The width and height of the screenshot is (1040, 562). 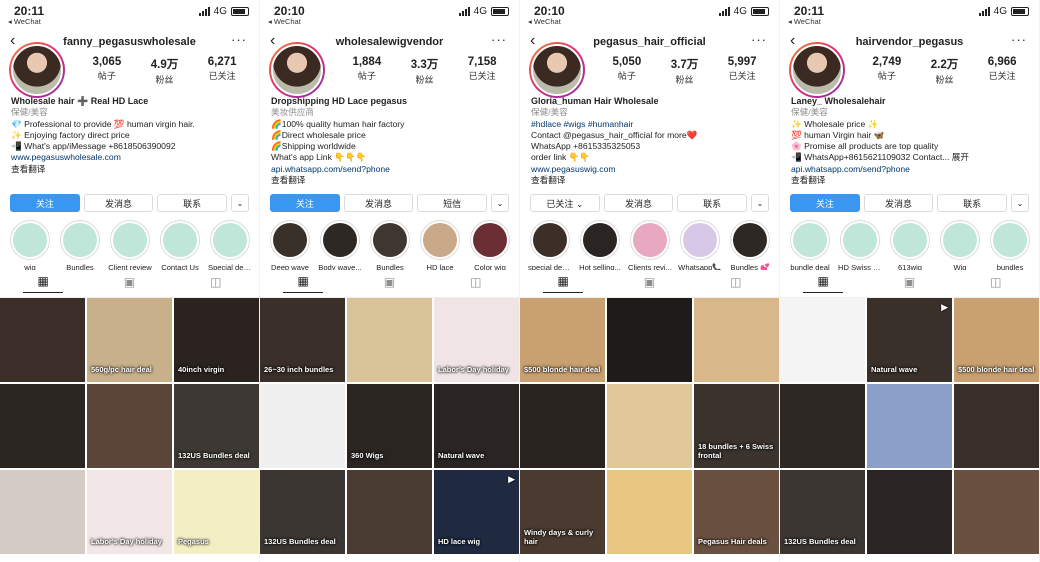 What do you see at coordinates (129, 340) in the screenshot?
I see `post-thumbnail: 560g/pc hair deal` at bounding box center [129, 340].